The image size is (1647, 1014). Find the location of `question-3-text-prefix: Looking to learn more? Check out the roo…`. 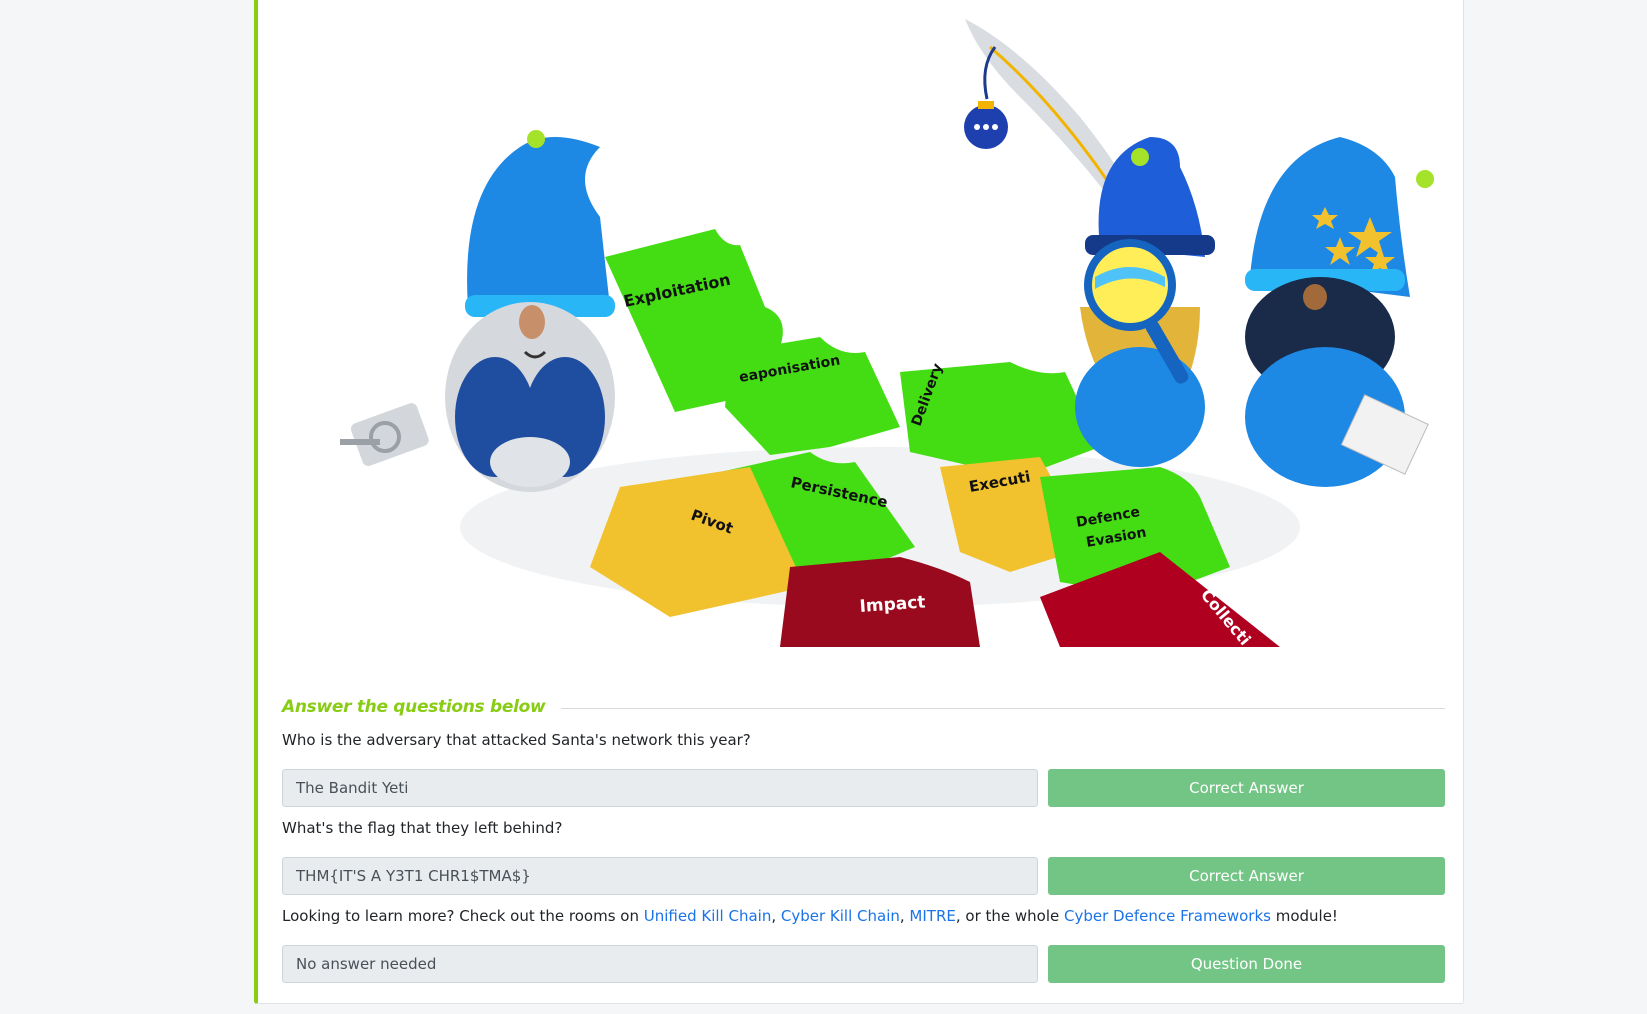

question-3-text-prefix: Looking to learn more? Check out the roo… is located at coordinates (463, 916).